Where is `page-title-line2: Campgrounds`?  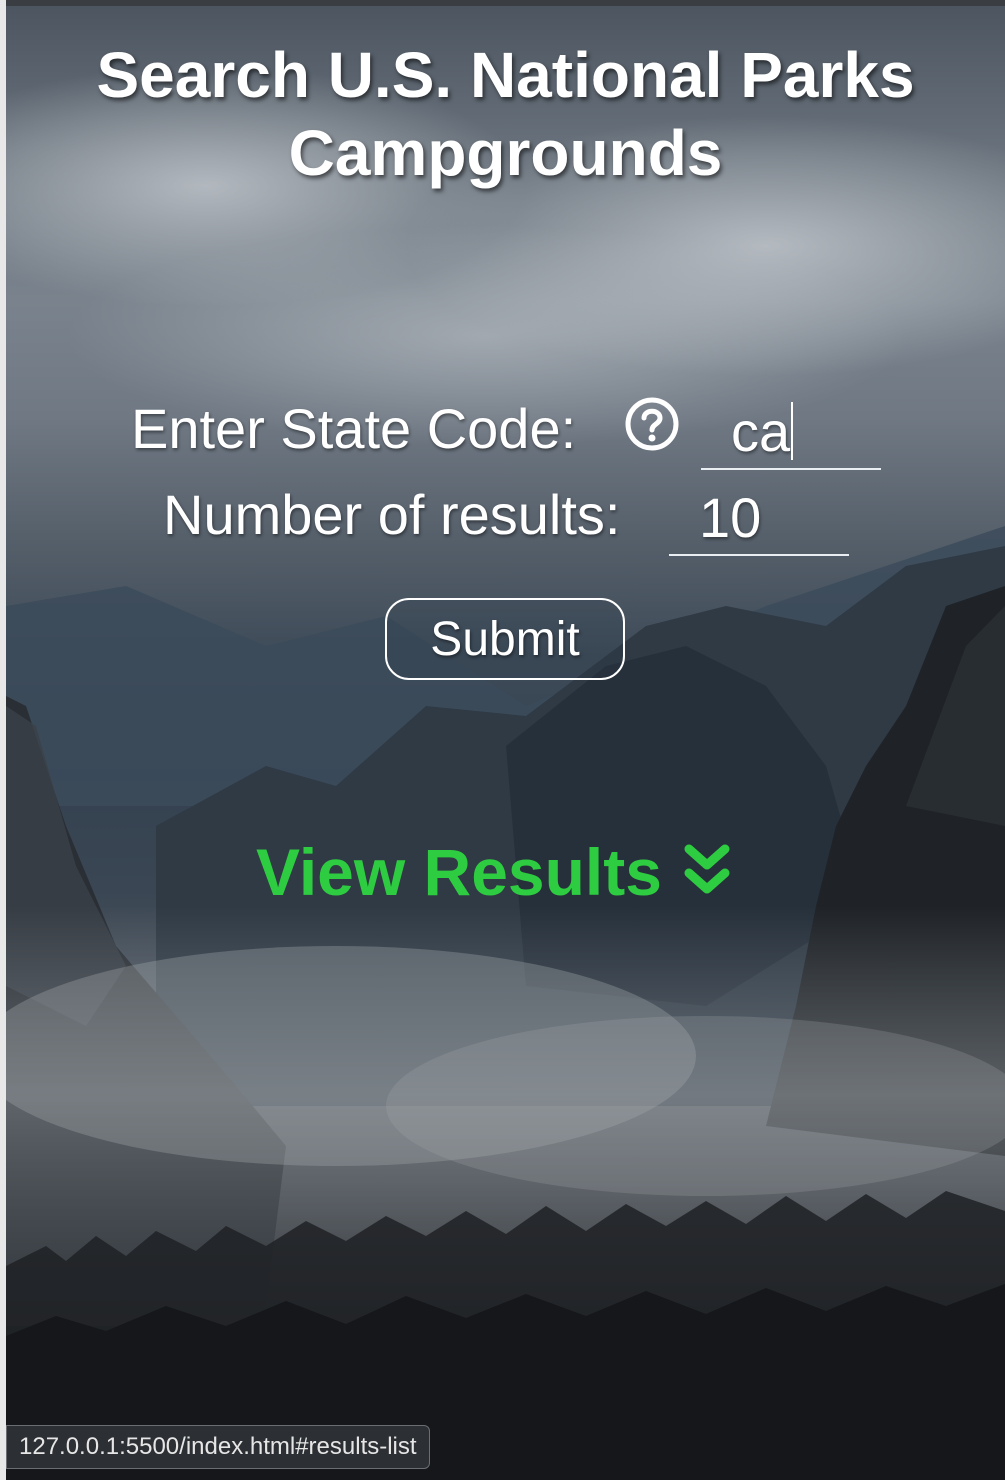
page-title-line2: Campgrounds is located at coordinates (505, 153).